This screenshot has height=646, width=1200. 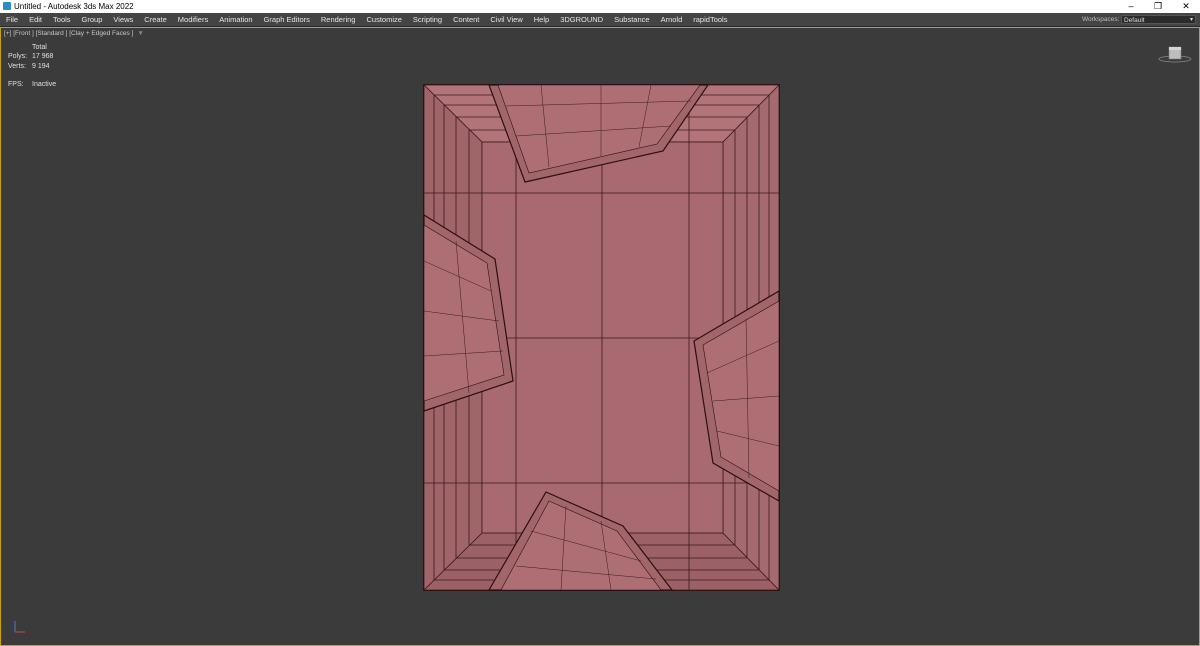 I want to click on menu-rapidtools: rapidTools, so click(x=710, y=19).